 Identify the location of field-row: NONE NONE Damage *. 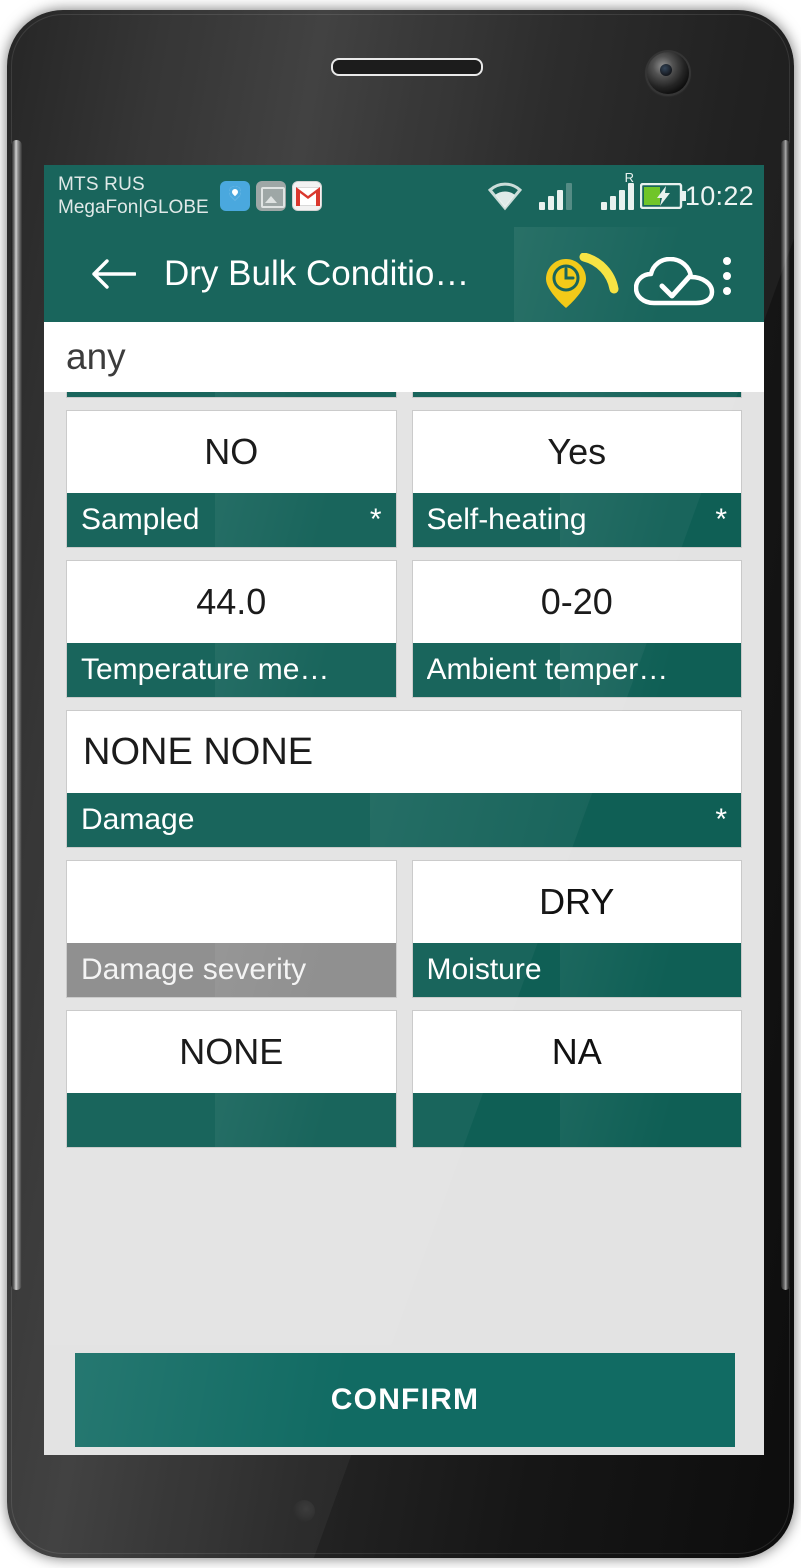
(404, 785).